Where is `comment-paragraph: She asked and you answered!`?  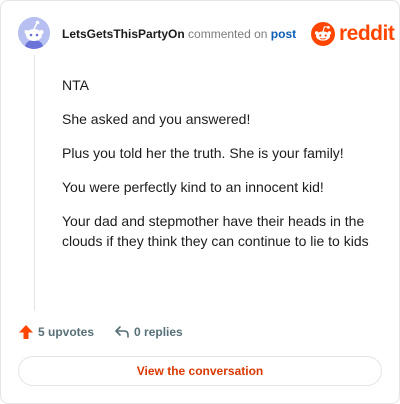 comment-paragraph: She asked and you answered! is located at coordinates (156, 119).